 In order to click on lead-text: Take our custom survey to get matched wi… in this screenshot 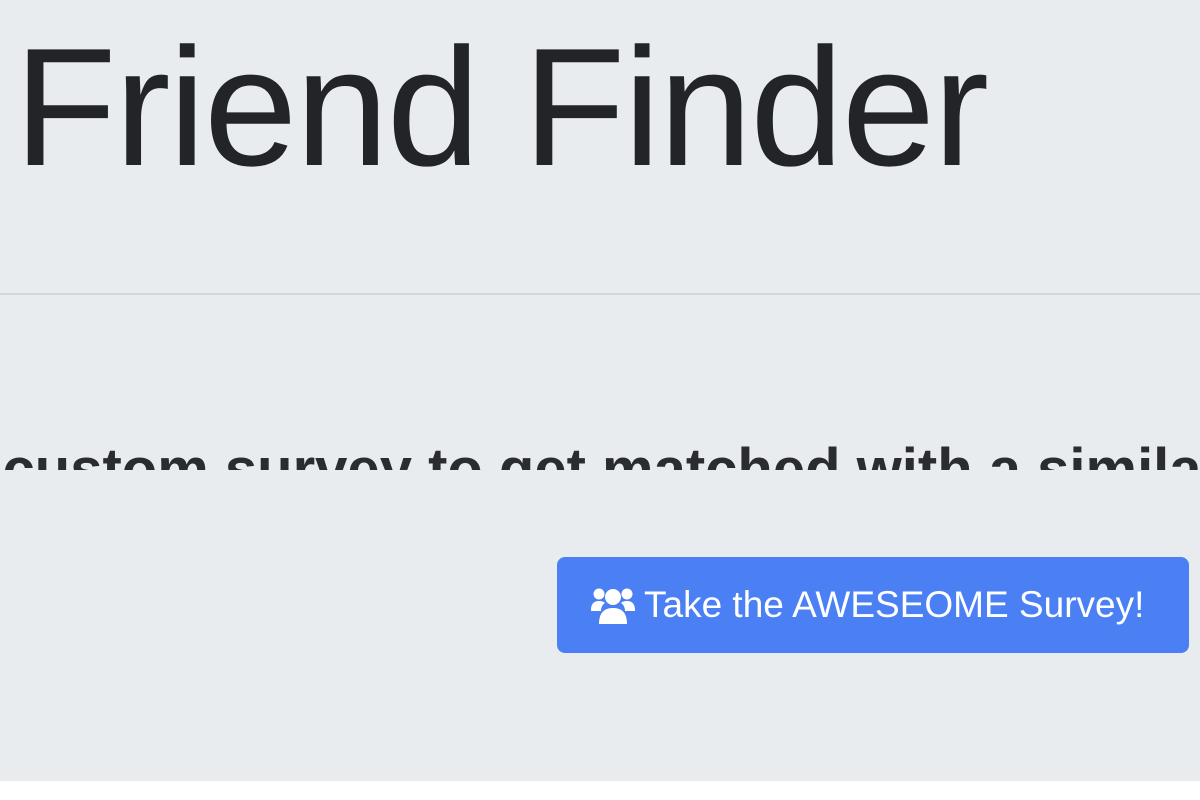, I will do `click(600, 453)`.